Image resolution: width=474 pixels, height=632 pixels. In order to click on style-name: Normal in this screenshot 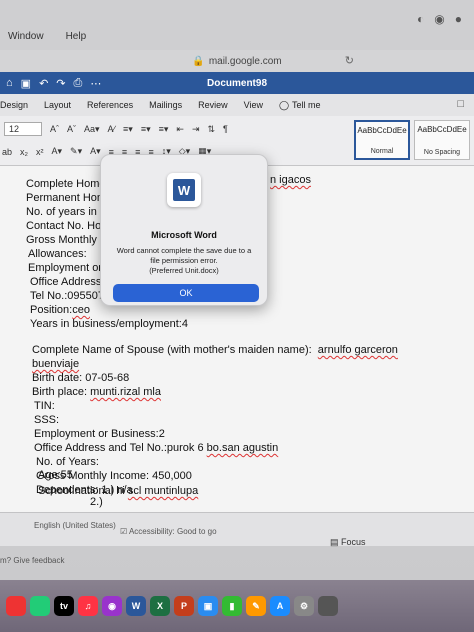, I will do `click(382, 151)`.